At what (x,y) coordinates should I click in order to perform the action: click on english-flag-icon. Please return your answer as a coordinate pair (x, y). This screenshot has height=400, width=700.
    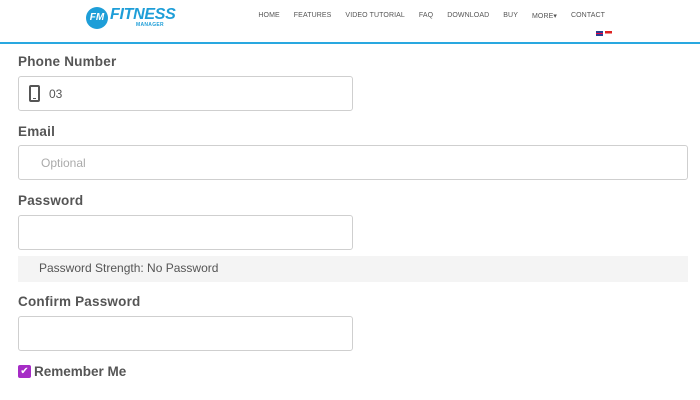
    Looking at the image, I should click on (599, 33).